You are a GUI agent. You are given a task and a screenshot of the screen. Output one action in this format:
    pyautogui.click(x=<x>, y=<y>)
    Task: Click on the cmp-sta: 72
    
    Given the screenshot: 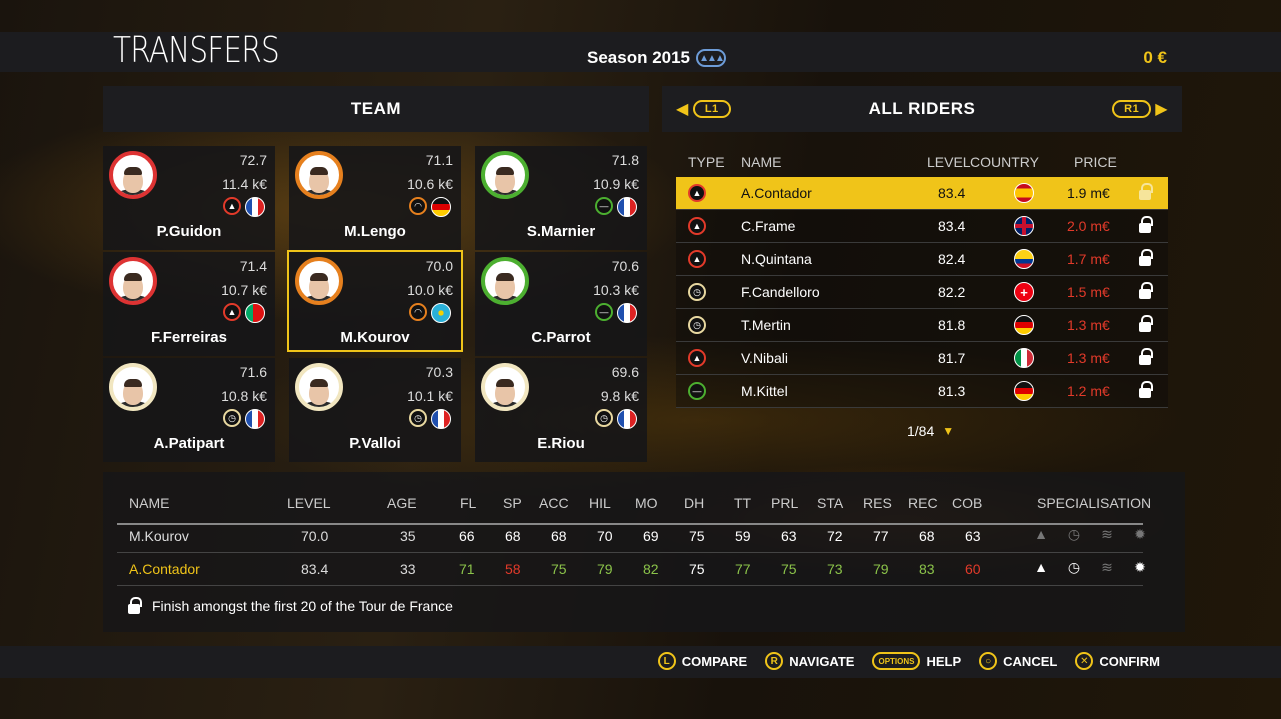 What is the action you would take?
    pyautogui.click(x=835, y=536)
    